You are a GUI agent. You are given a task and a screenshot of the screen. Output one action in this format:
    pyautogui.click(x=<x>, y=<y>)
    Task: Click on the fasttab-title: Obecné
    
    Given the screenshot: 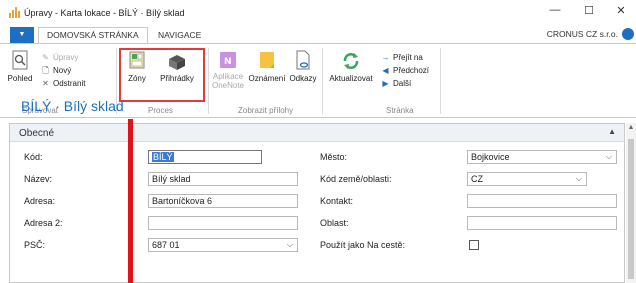 What is the action you would take?
    pyautogui.click(x=37, y=133)
    